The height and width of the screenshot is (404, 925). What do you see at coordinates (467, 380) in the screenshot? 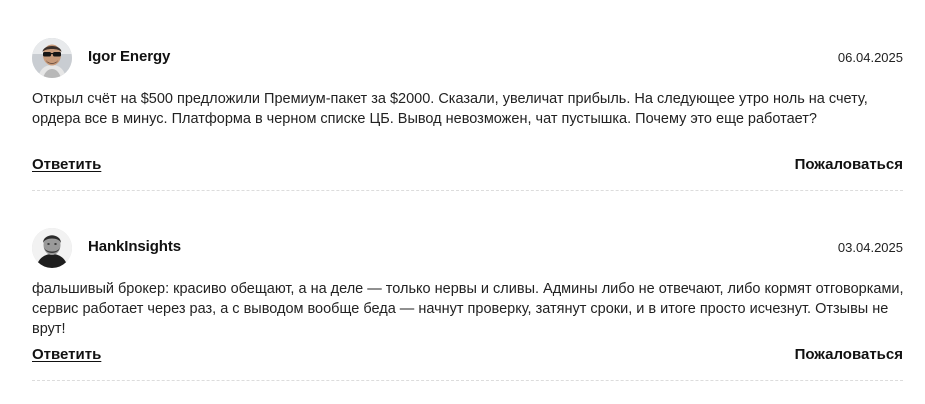
I see `comment-divider` at bounding box center [467, 380].